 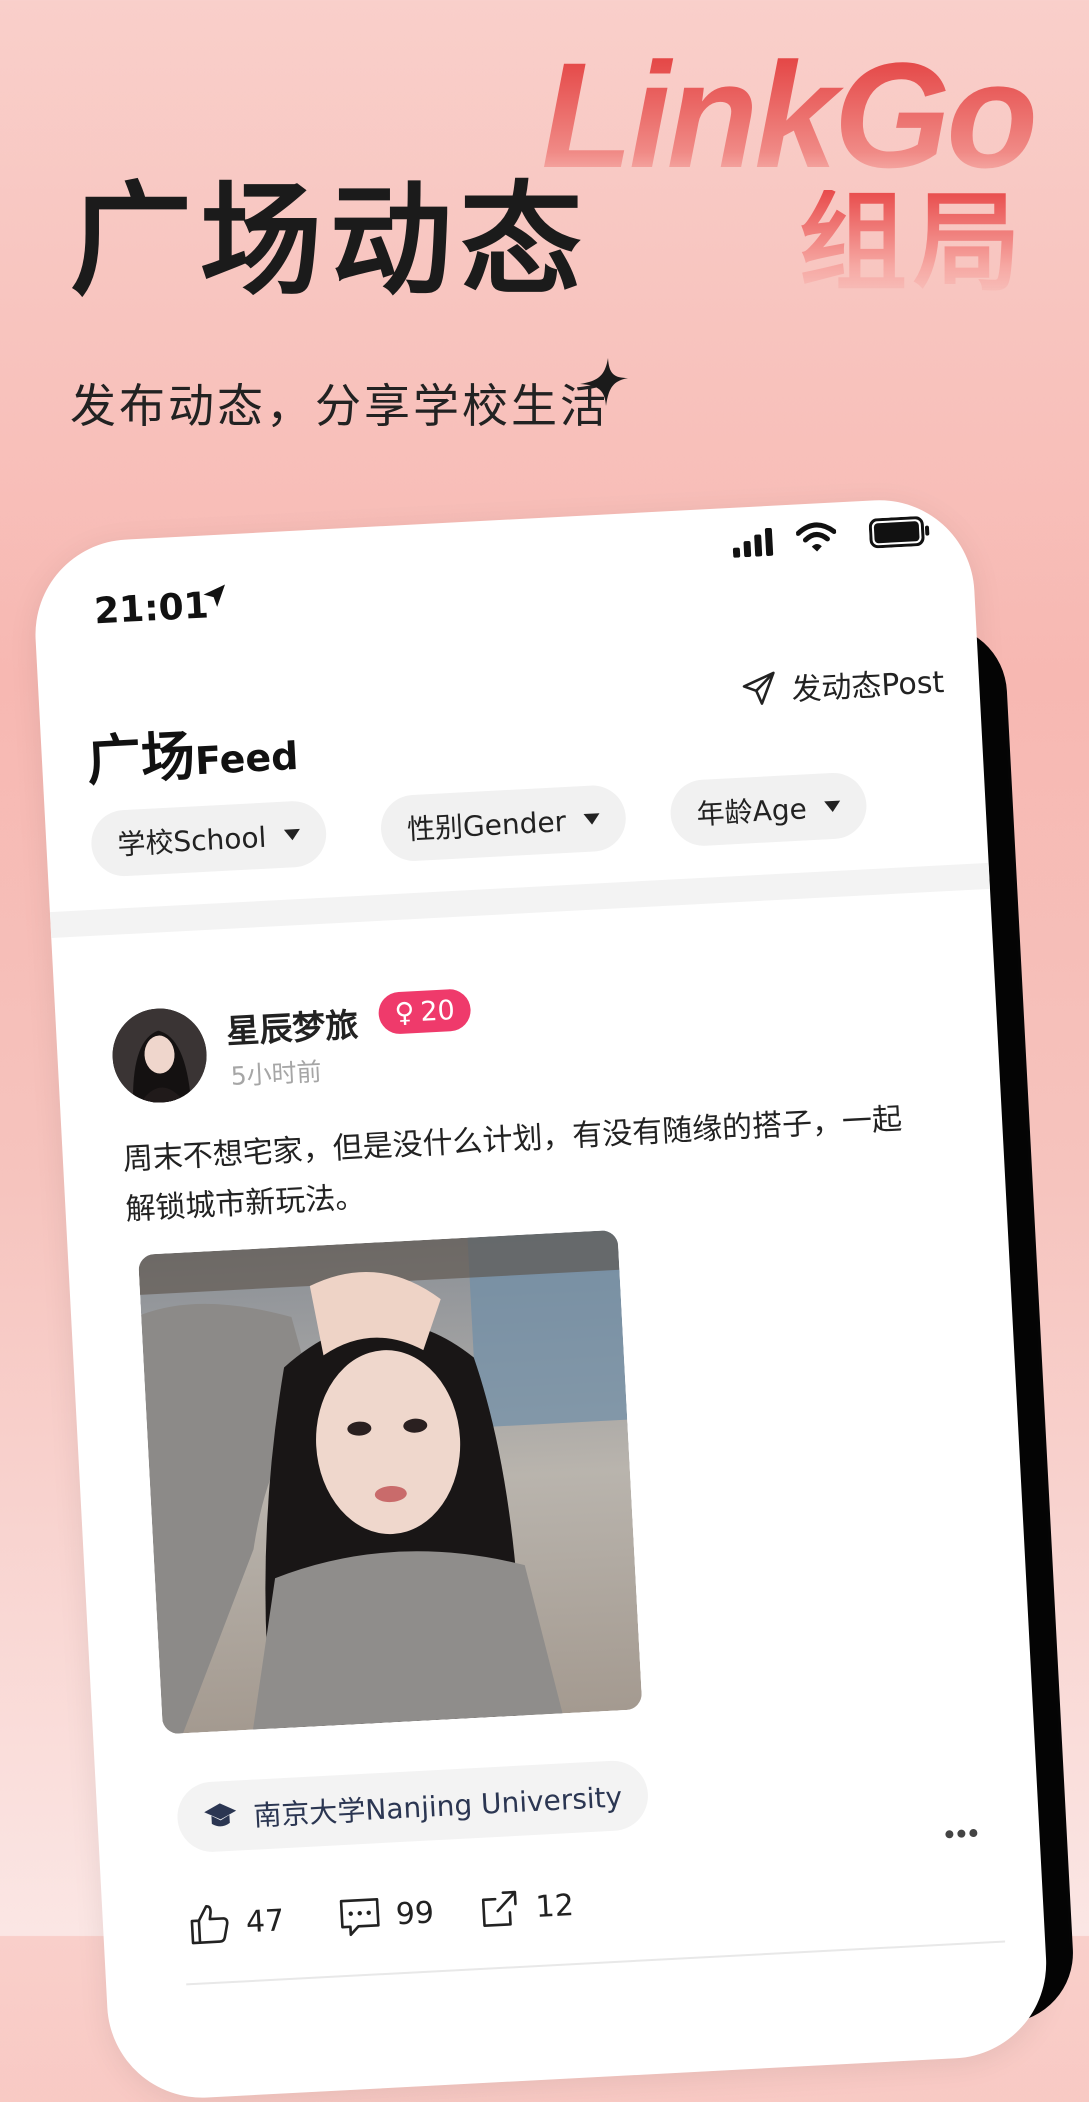 I want to click on filter-school: 学校School, so click(x=208, y=838).